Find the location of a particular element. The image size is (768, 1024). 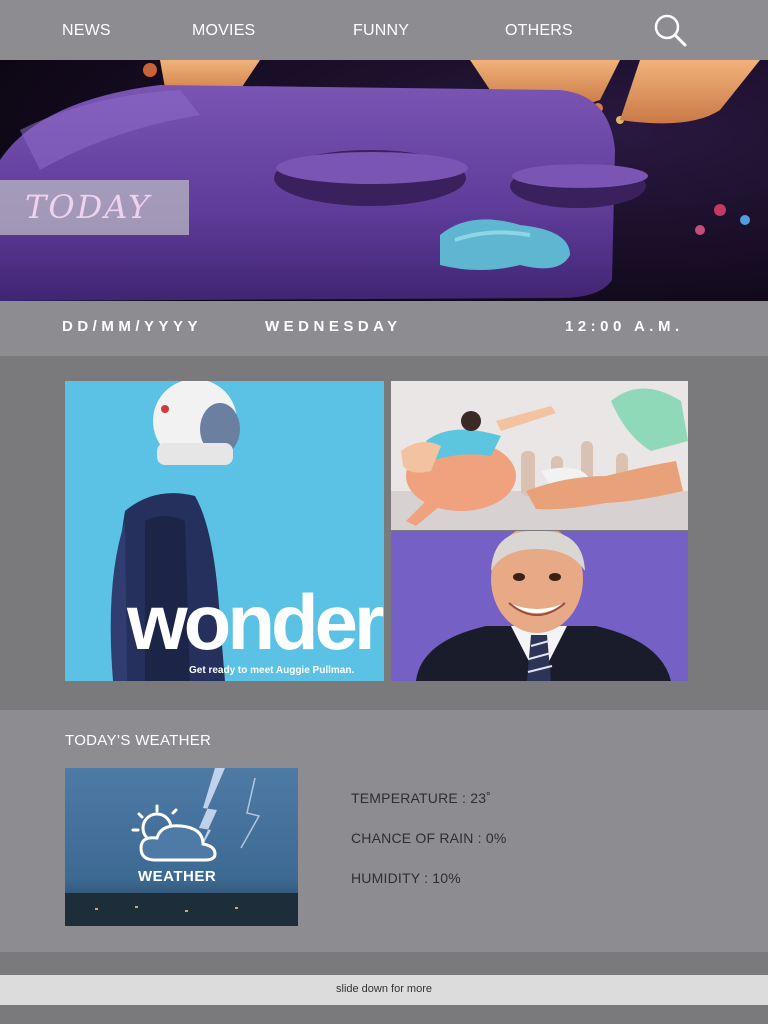

slide-down-hint: slide down for more is located at coordinates (384, 989).